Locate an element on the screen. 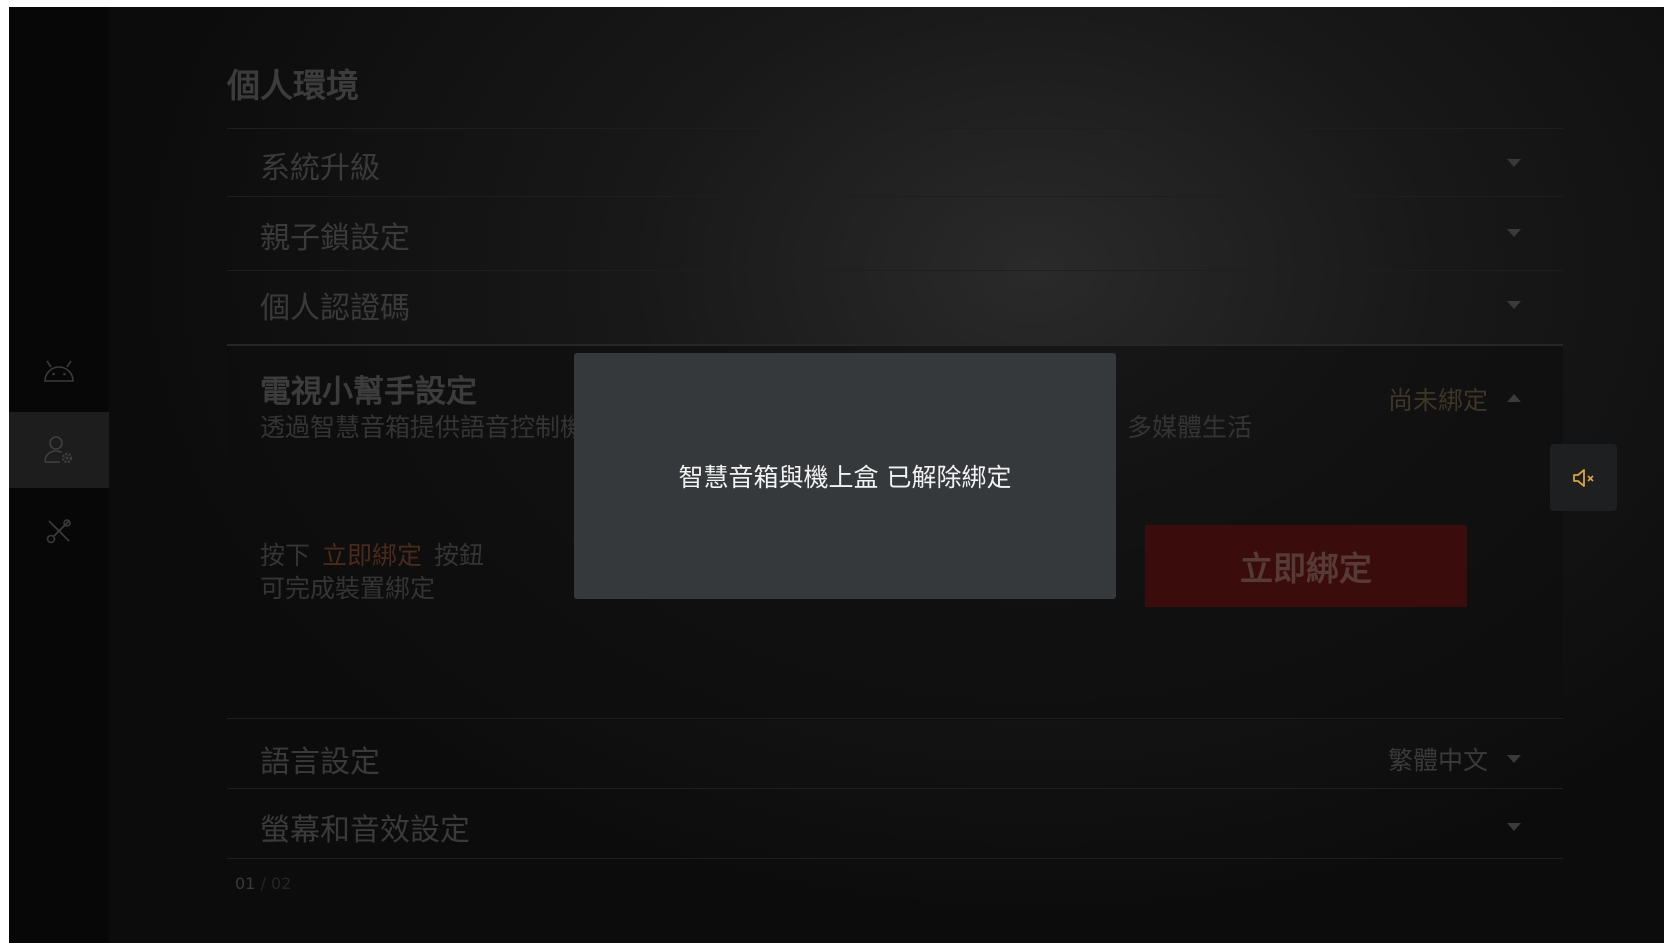 The height and width of the screenshot is (943, 1664). row-language: 語言設定 繁體中文 is located at coordinates (895, 753).